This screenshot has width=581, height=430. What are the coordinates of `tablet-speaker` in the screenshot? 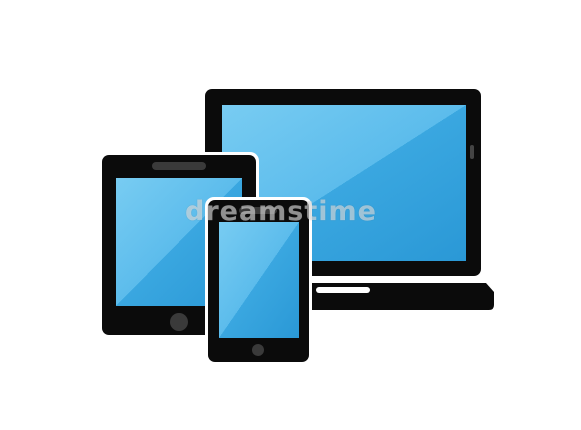 It's located at (179, 166).